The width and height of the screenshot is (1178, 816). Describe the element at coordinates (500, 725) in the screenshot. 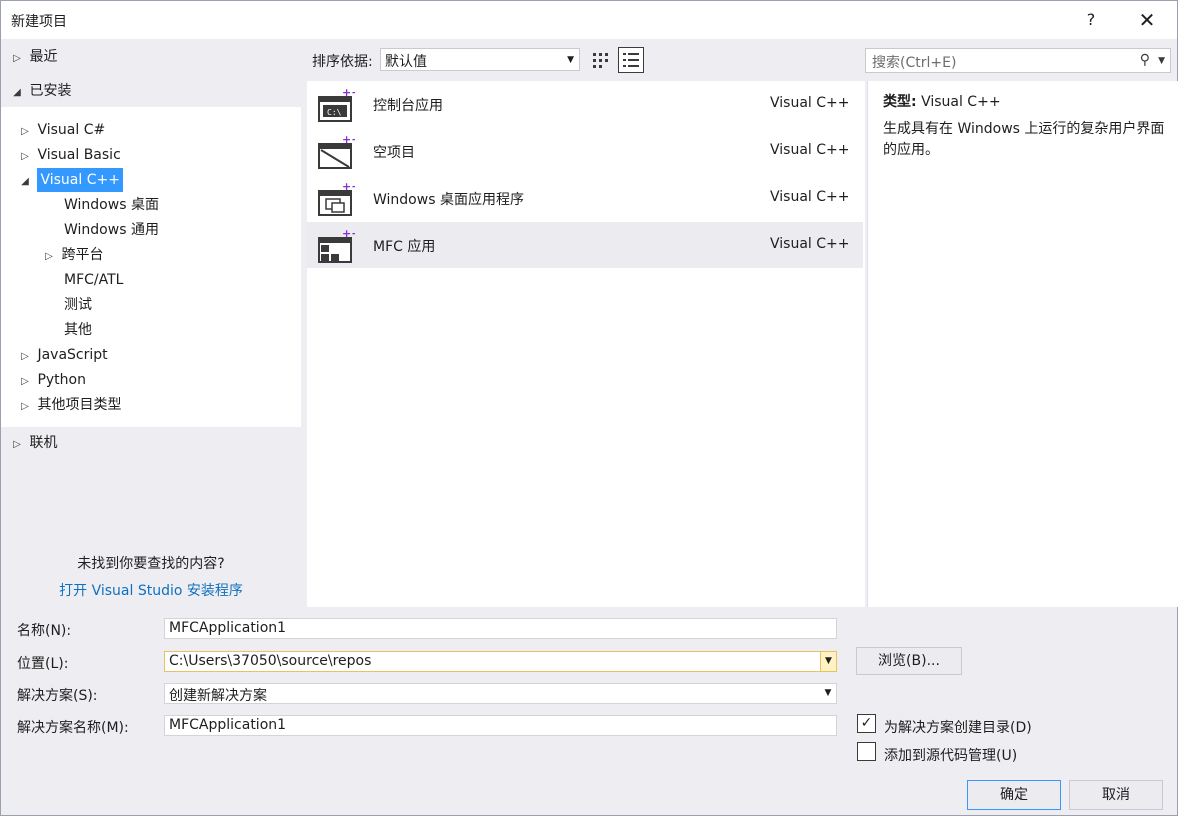

I see `solution-name-field: MFCApplication1` at that location.